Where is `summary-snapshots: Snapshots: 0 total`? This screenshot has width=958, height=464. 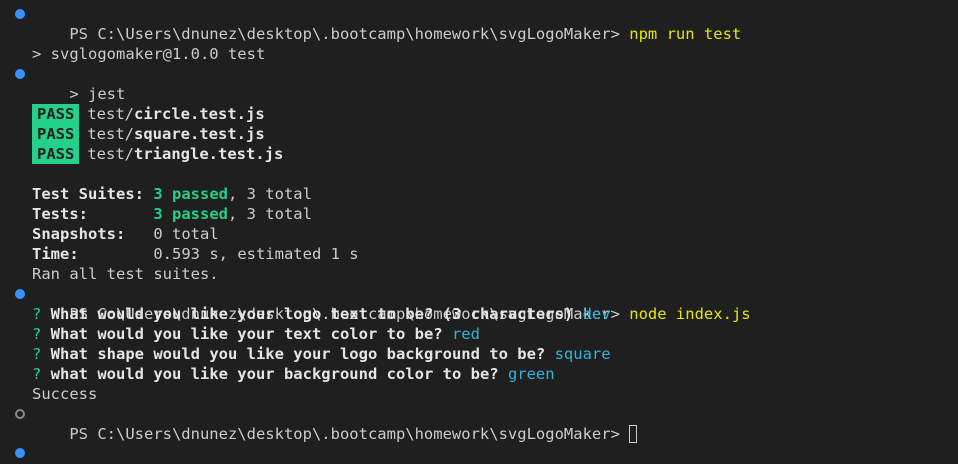 summary-snapshots: Snapshots: 0 total is located at coordinates (479, 234).